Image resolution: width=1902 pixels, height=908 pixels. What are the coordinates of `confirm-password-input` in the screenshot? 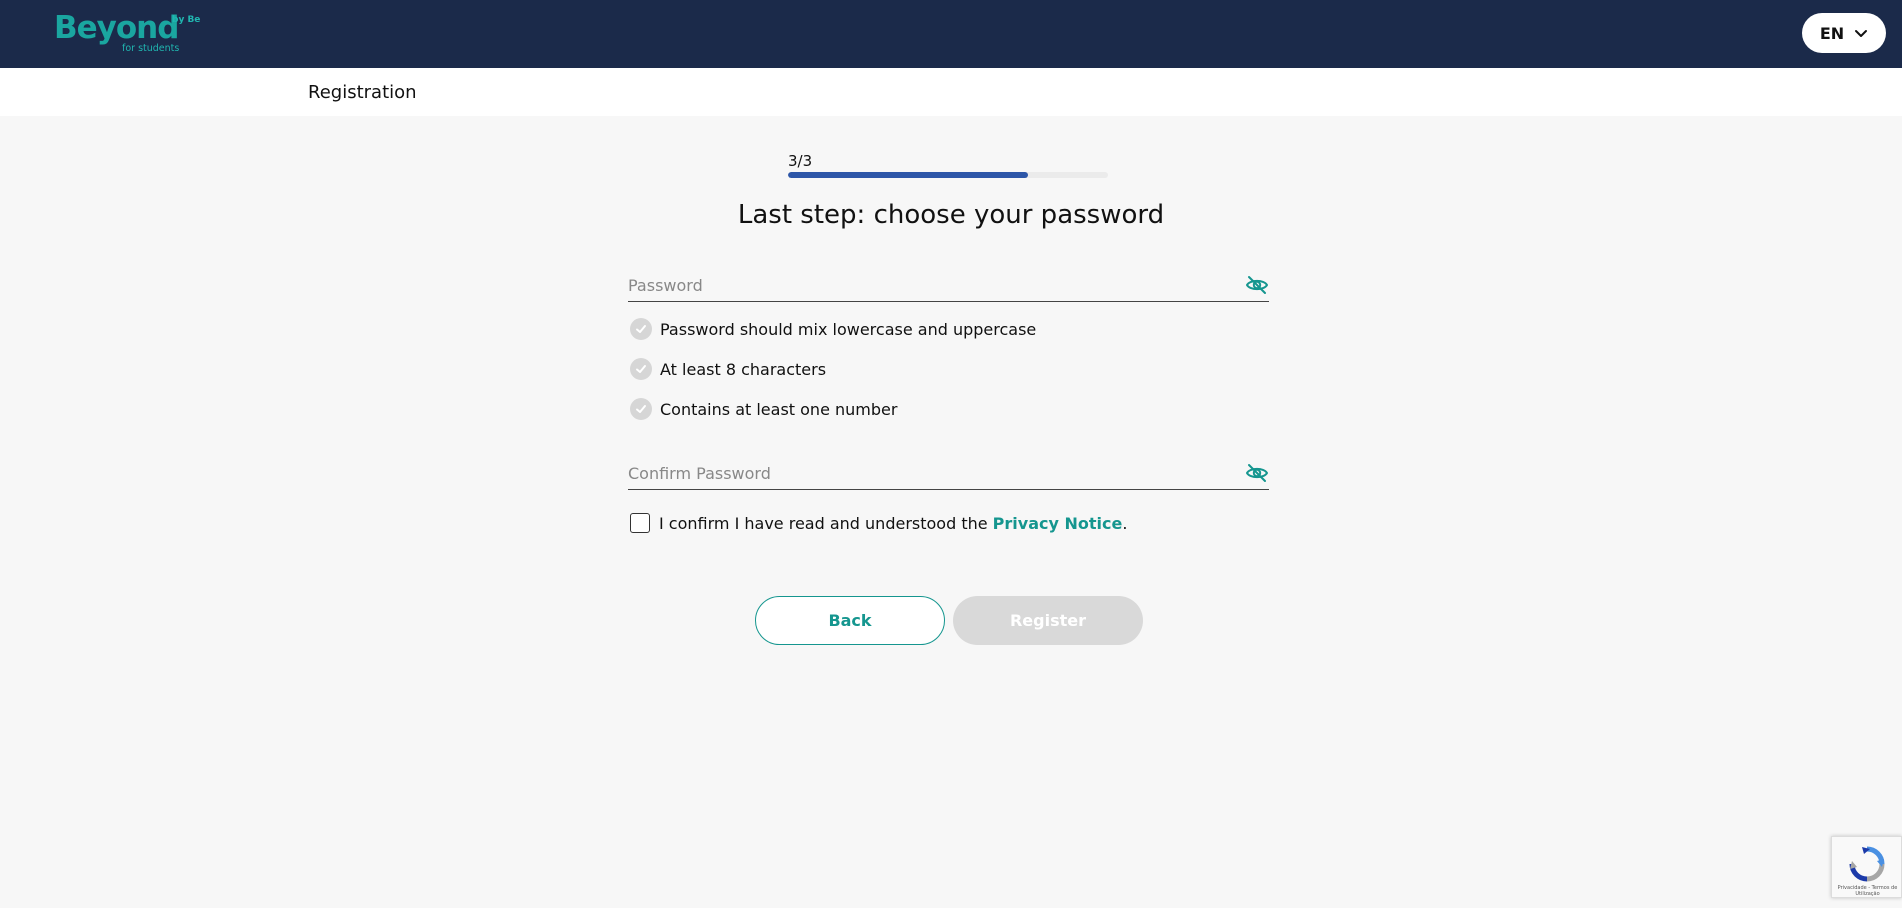 It's located at (923, 473).